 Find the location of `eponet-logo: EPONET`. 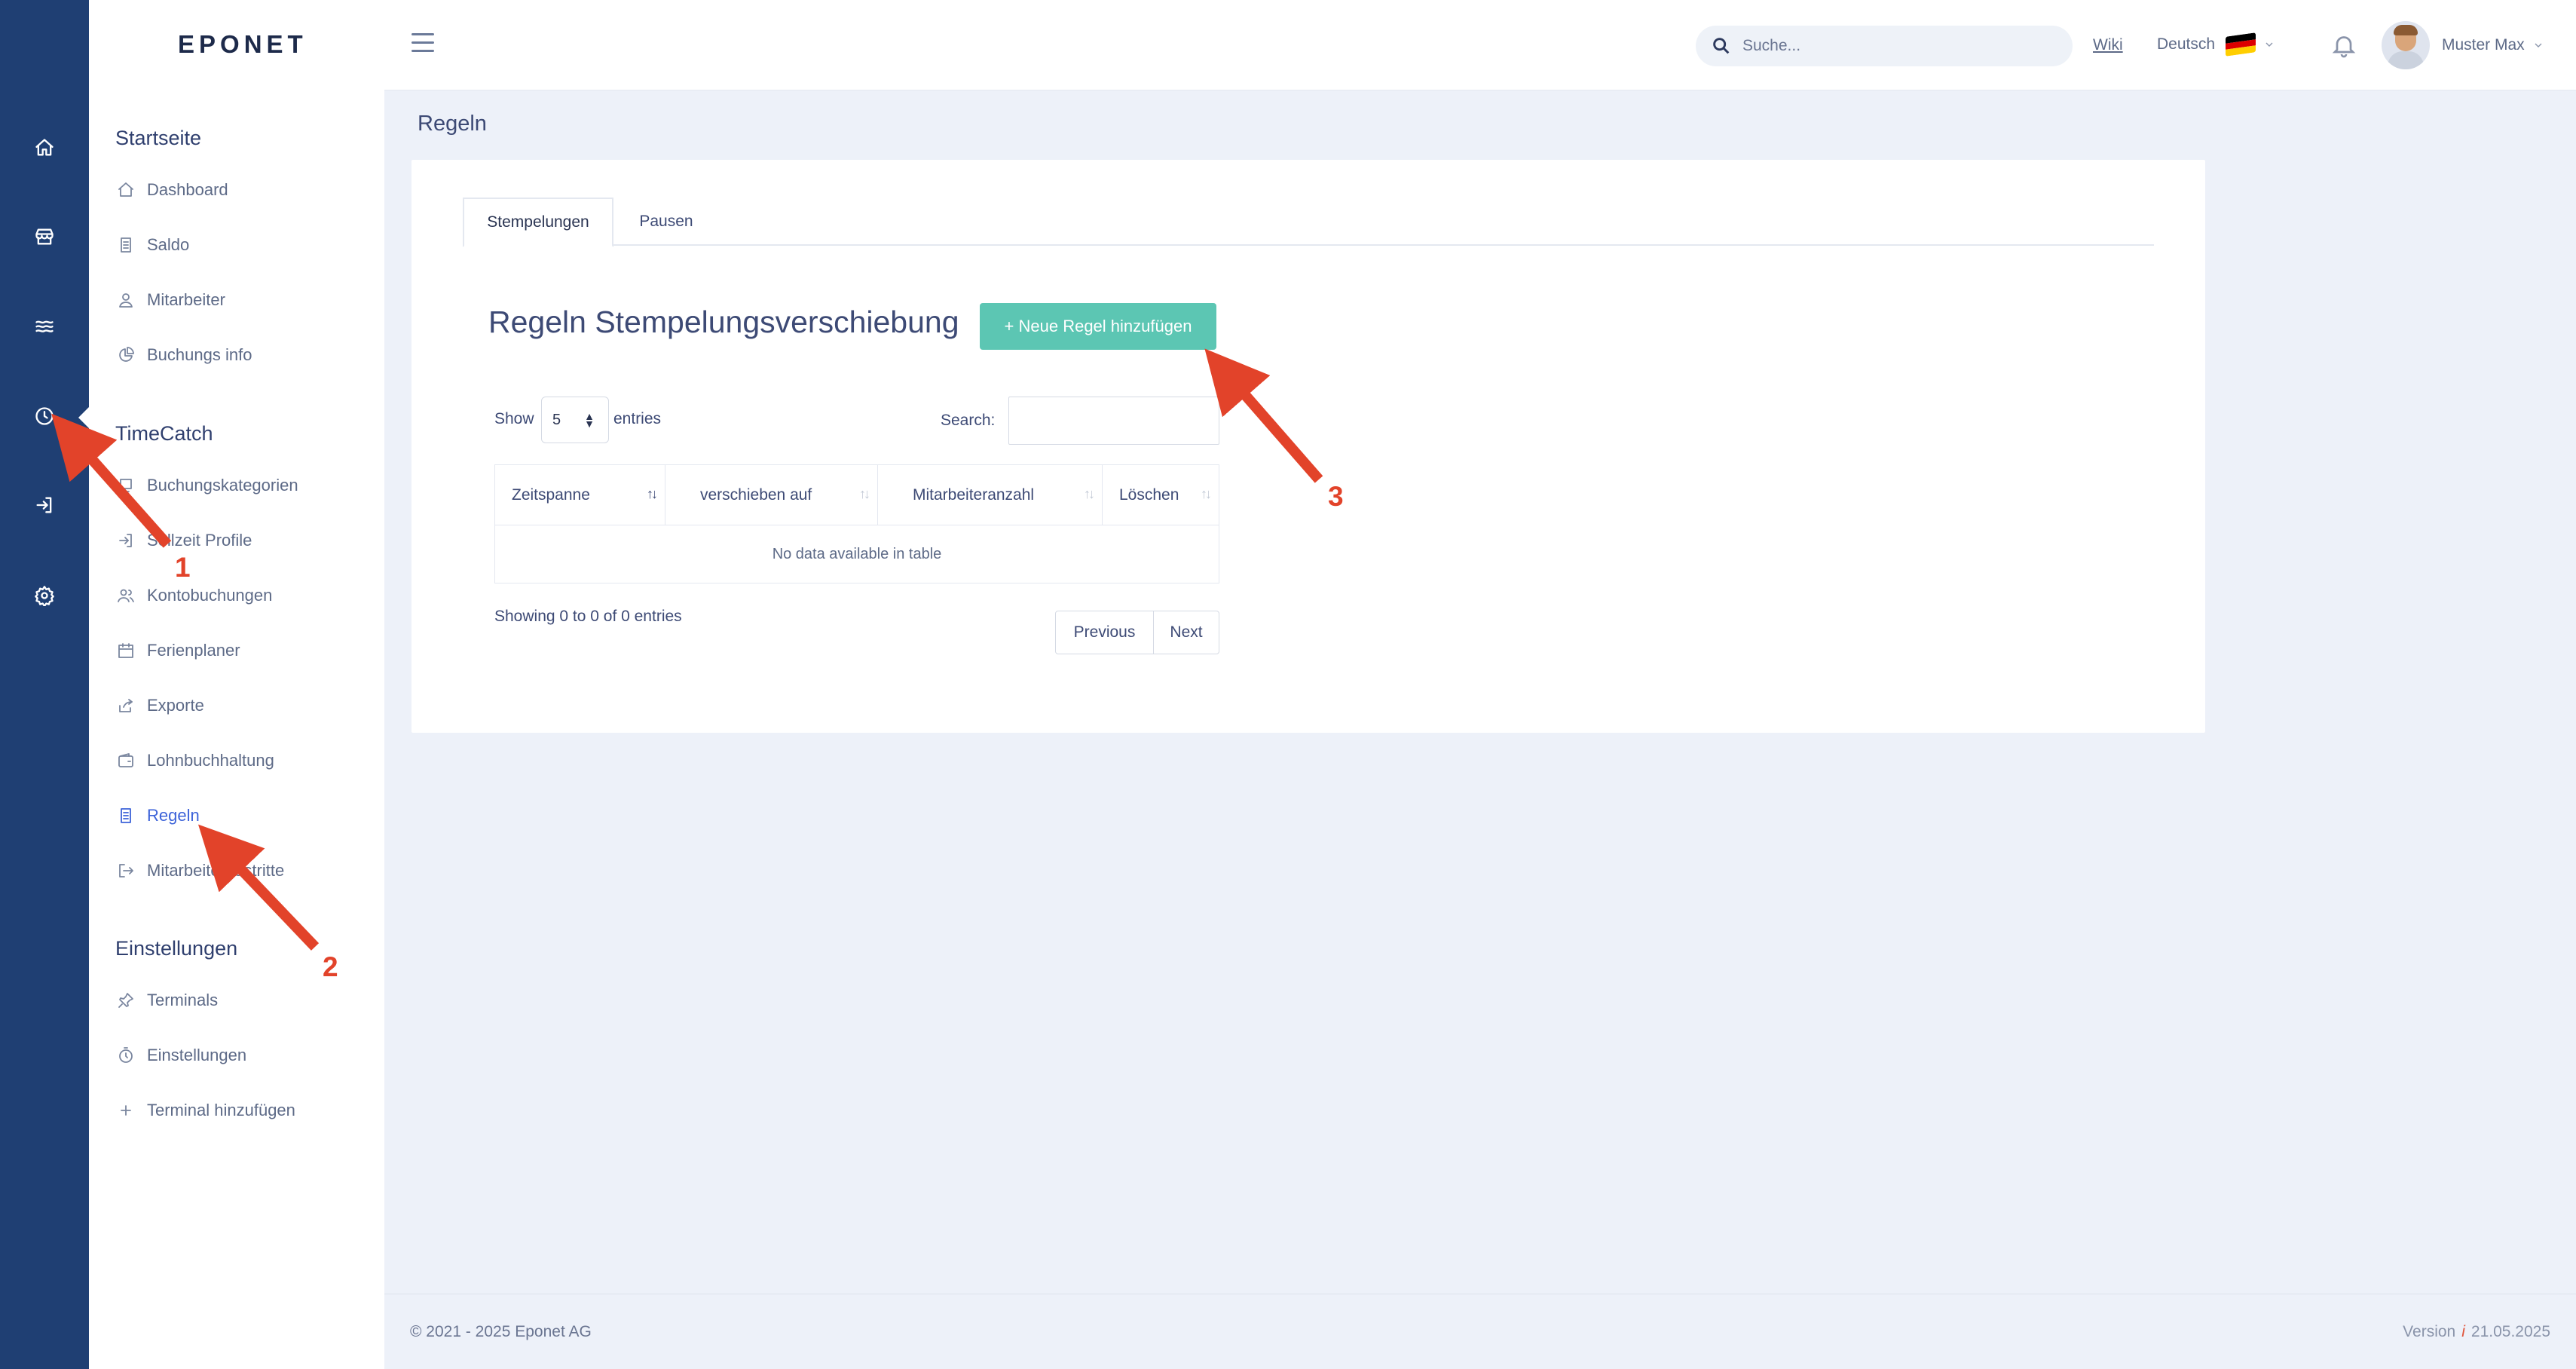

eponet-logo: EPONET is located at coordinates (243, 44).